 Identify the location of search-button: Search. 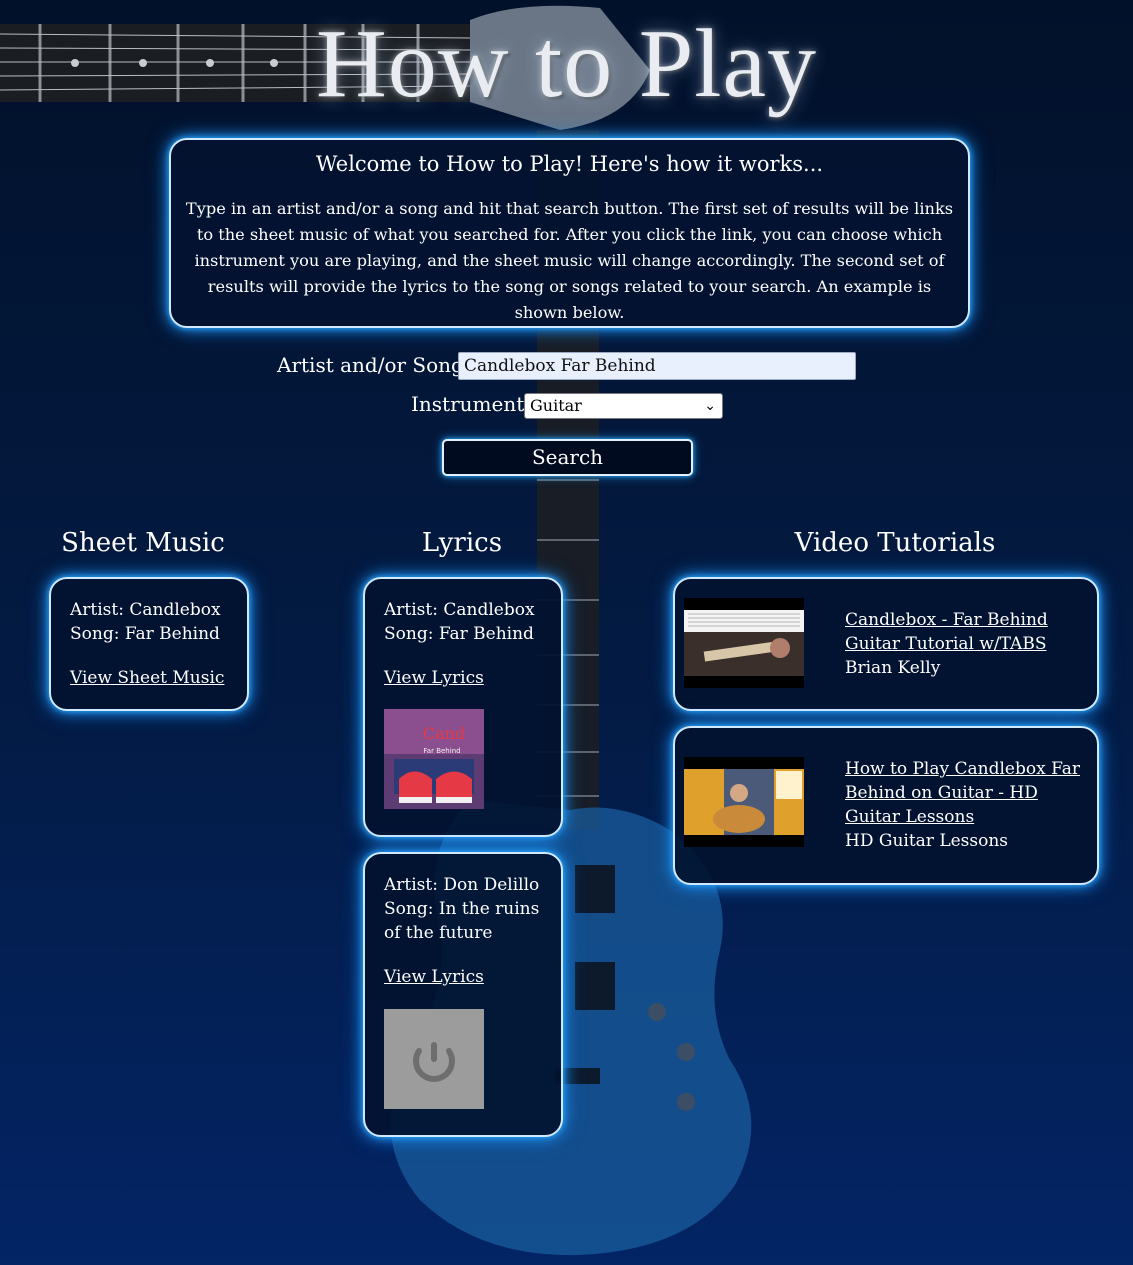
(567, 457).